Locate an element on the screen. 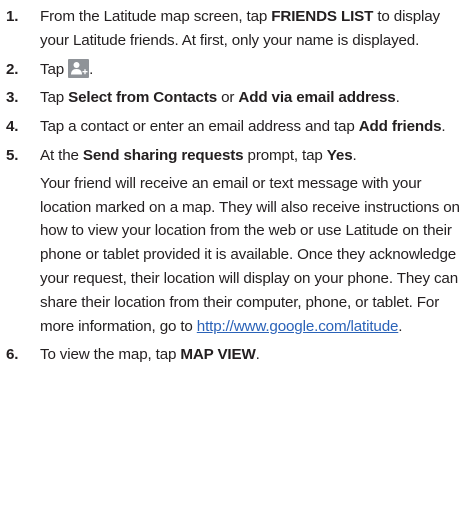 The height and width of the screenshot is (515, 473). step-number: 3. is located at coordinates (12, 98).